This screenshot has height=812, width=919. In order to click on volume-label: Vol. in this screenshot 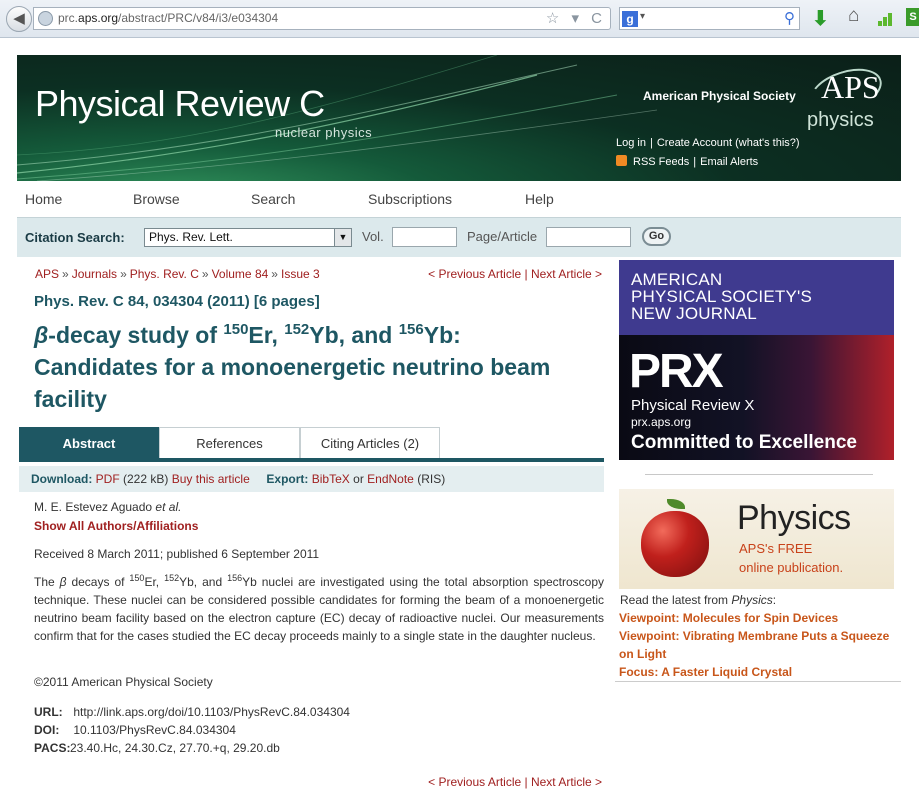, I will do `click(373, 236)`.